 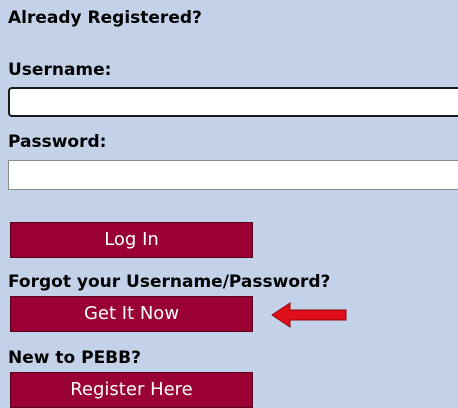 What do you see at coordinates (309, 315) in the screenshot?
I see `left-arrow-icon` at bounding box center [309, 315].